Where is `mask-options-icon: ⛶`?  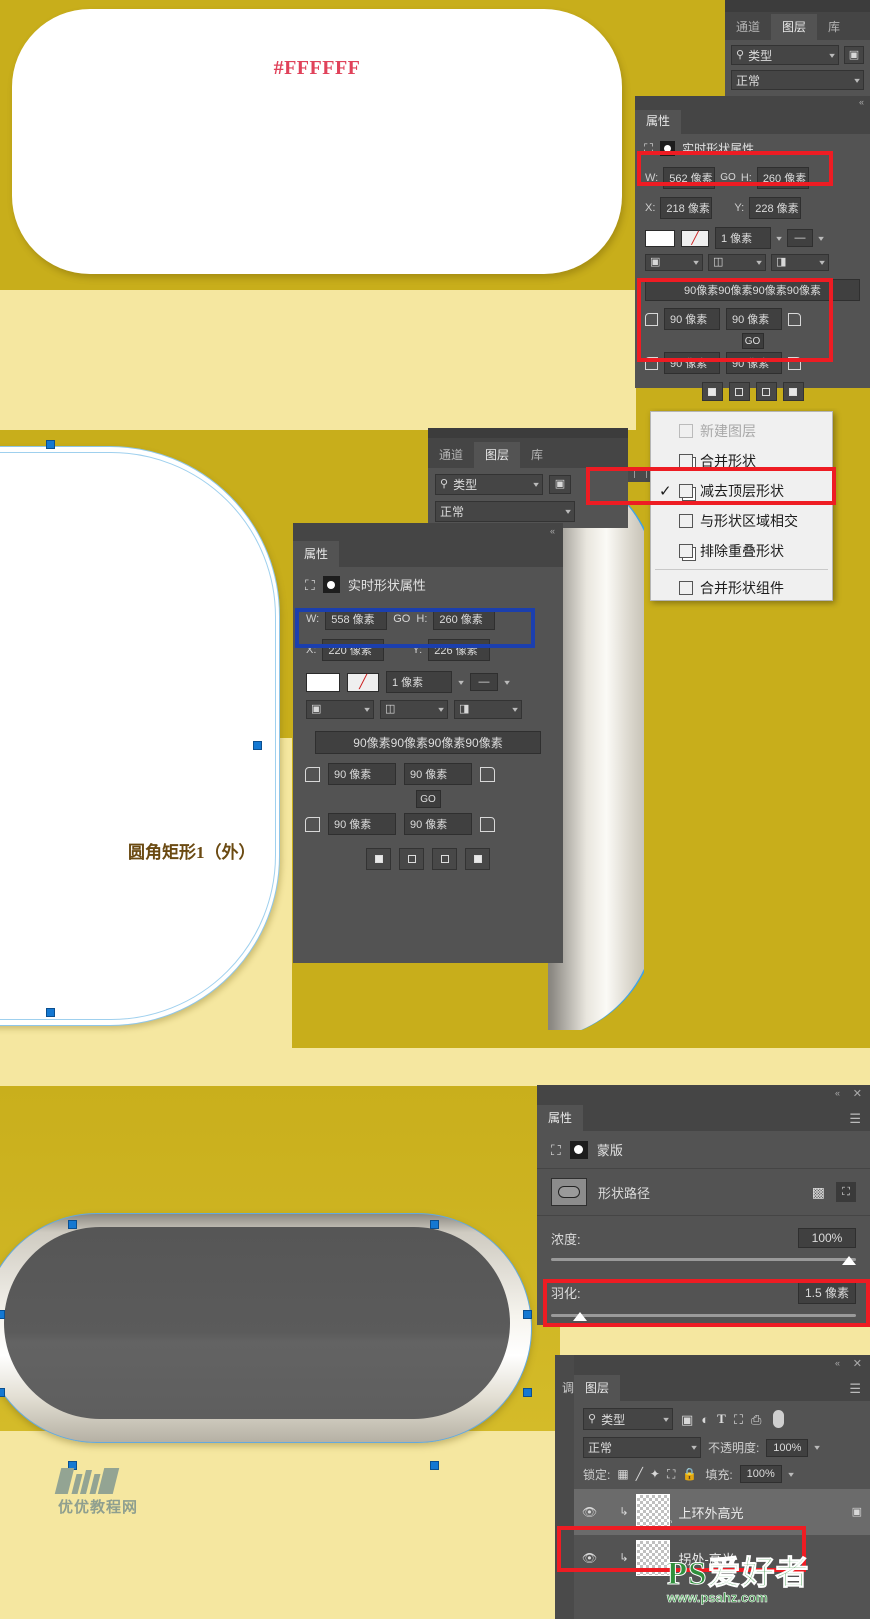
mask-options-icon: ⛶ is located at coordinates (846, 1192).